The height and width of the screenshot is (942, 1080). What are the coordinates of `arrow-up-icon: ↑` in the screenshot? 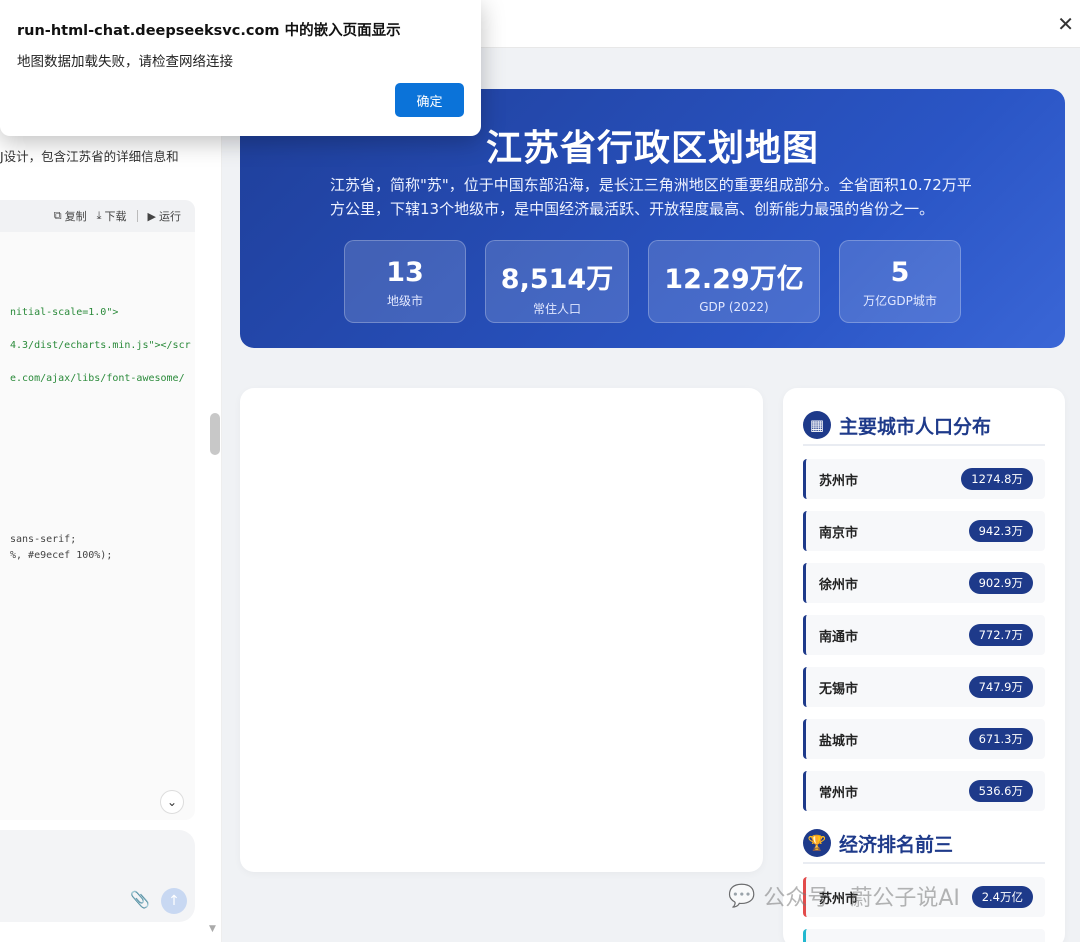 It's located at (174, 901).